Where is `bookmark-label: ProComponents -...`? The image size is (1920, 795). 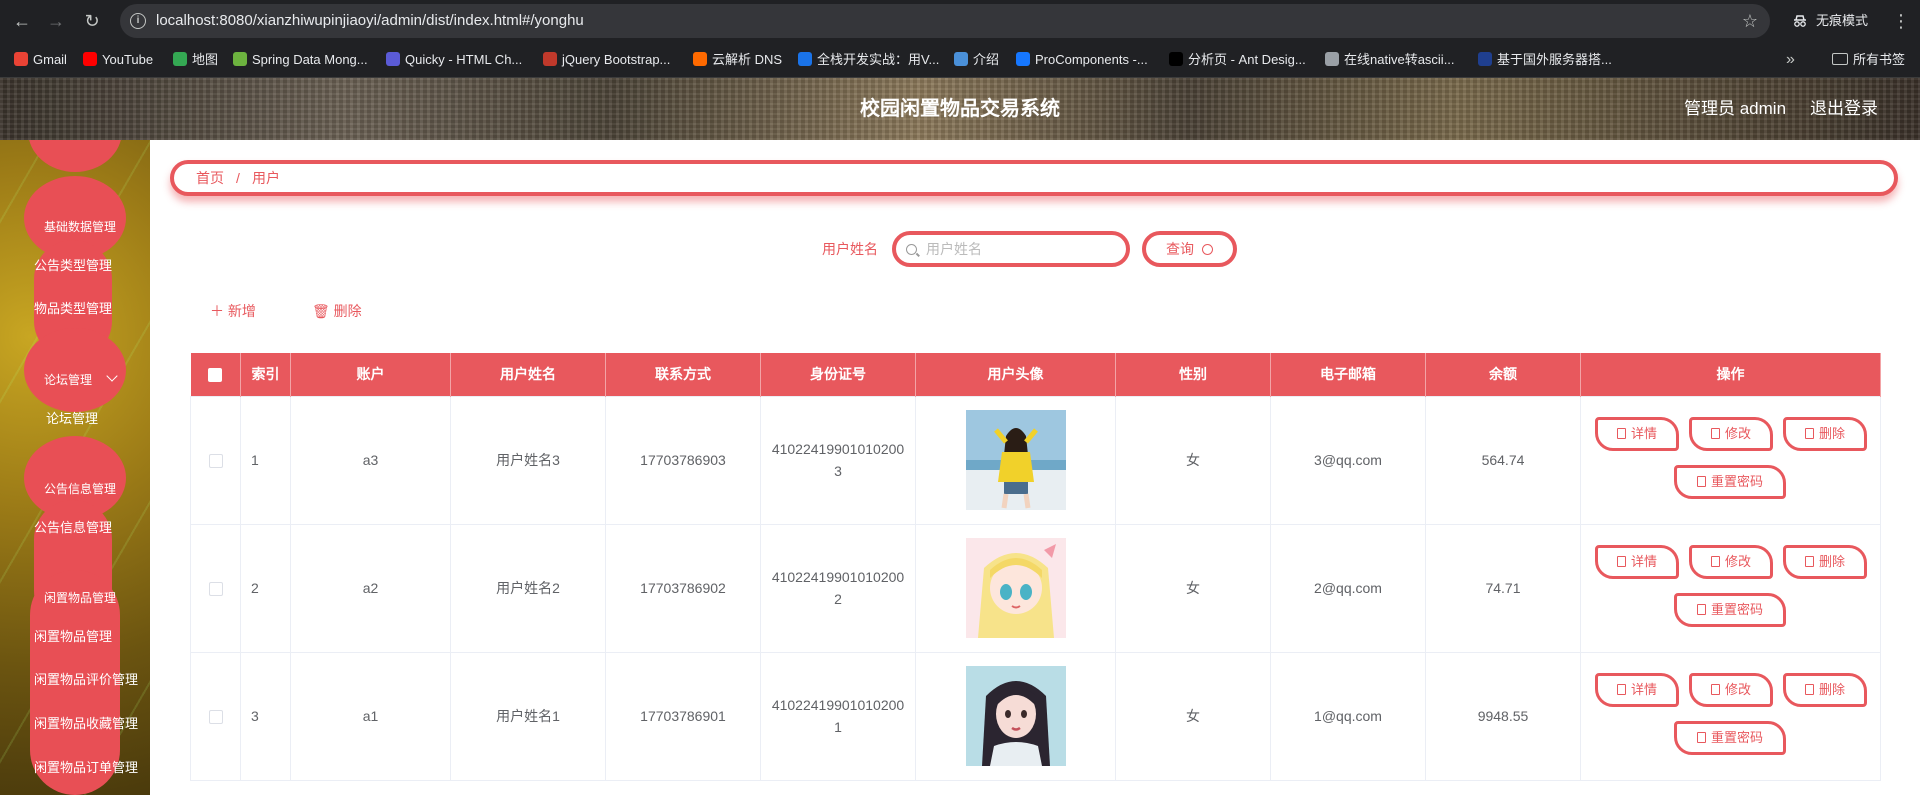 bookmark-label: ProComponents -... is located at coordinates (1091, 59).